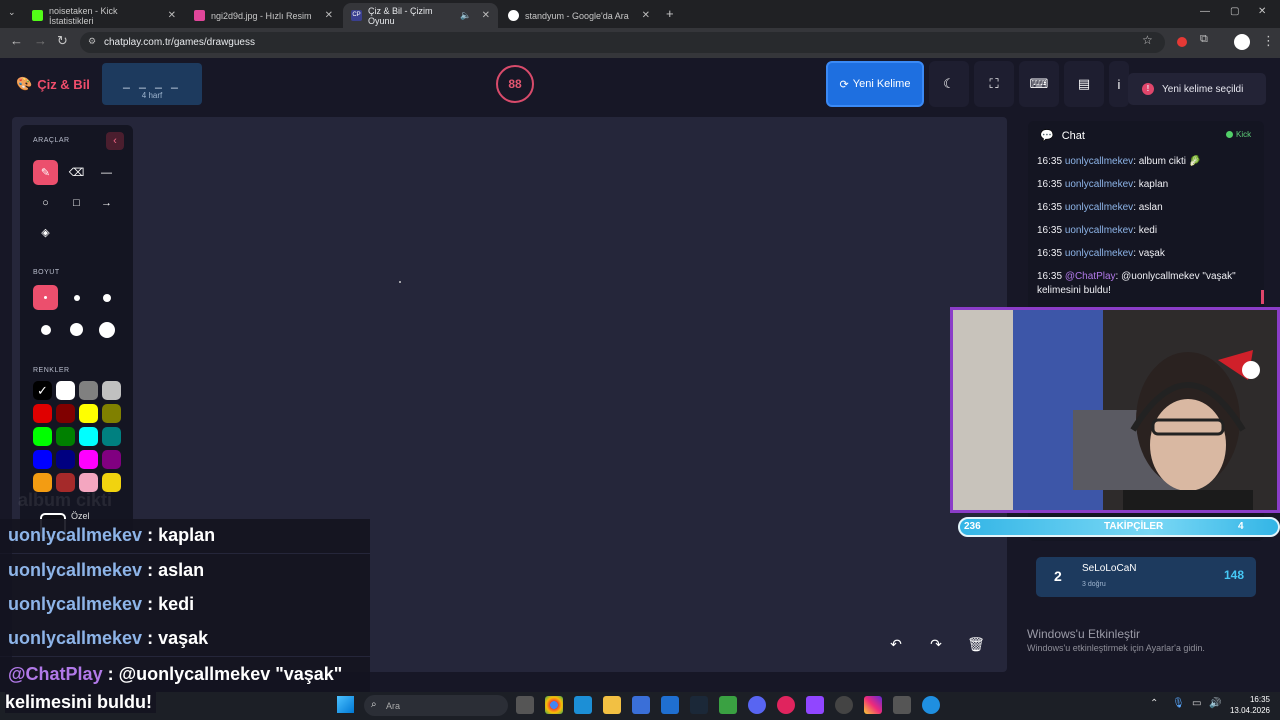 The height and width of the screenshot is (720, 1280). I want to click on address-bar: ⚙ chatplay.com.tr/games/drawguess, so click(622, 42).